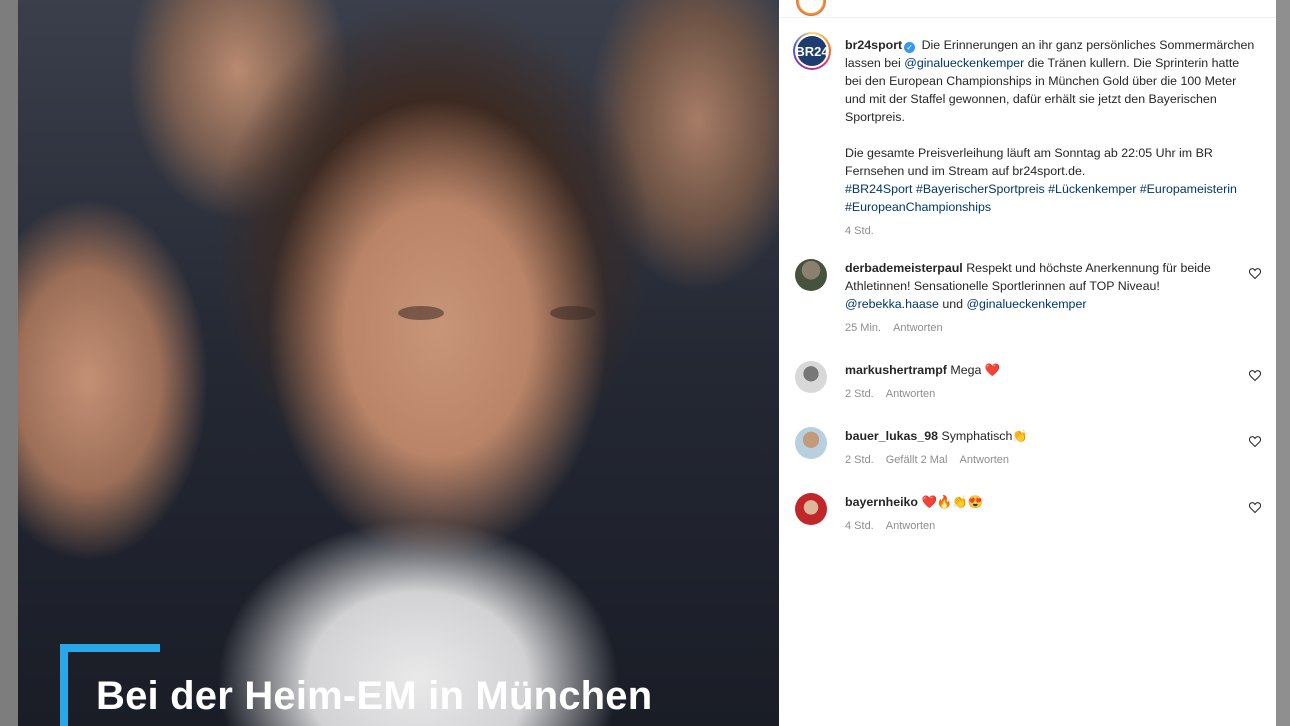  What do you see at coordinates (1026, 304) in the screenshot?
I see `comment-mention: @ginalueckenkemper` at bounding box center [1026, 304].